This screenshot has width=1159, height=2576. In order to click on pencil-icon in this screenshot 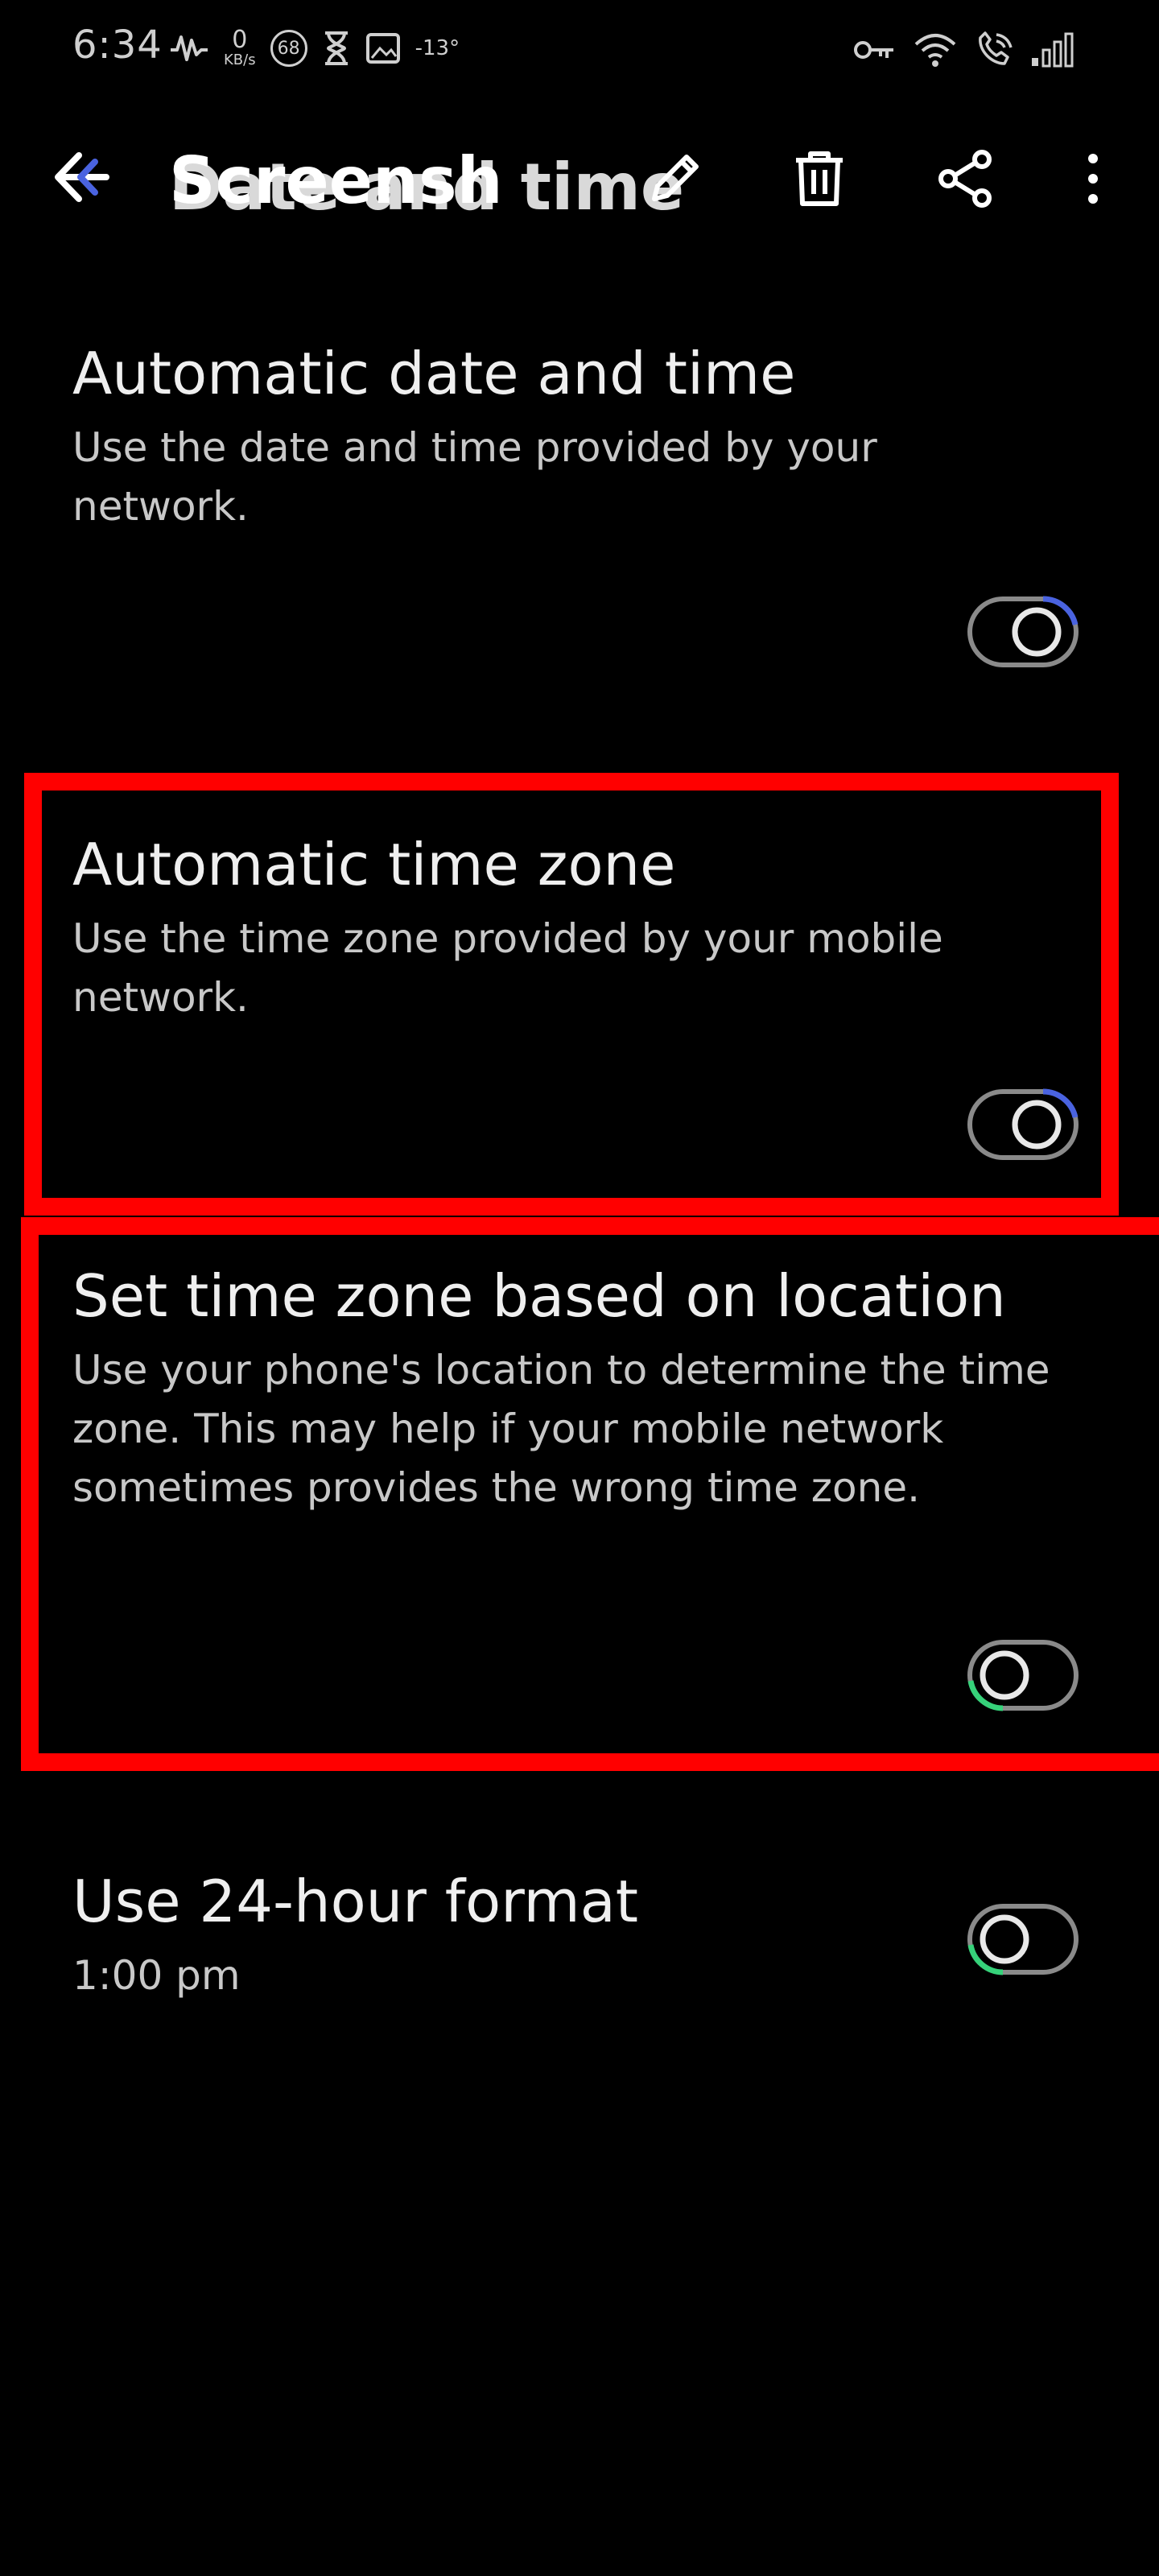, I will do `click(675, 178)`.